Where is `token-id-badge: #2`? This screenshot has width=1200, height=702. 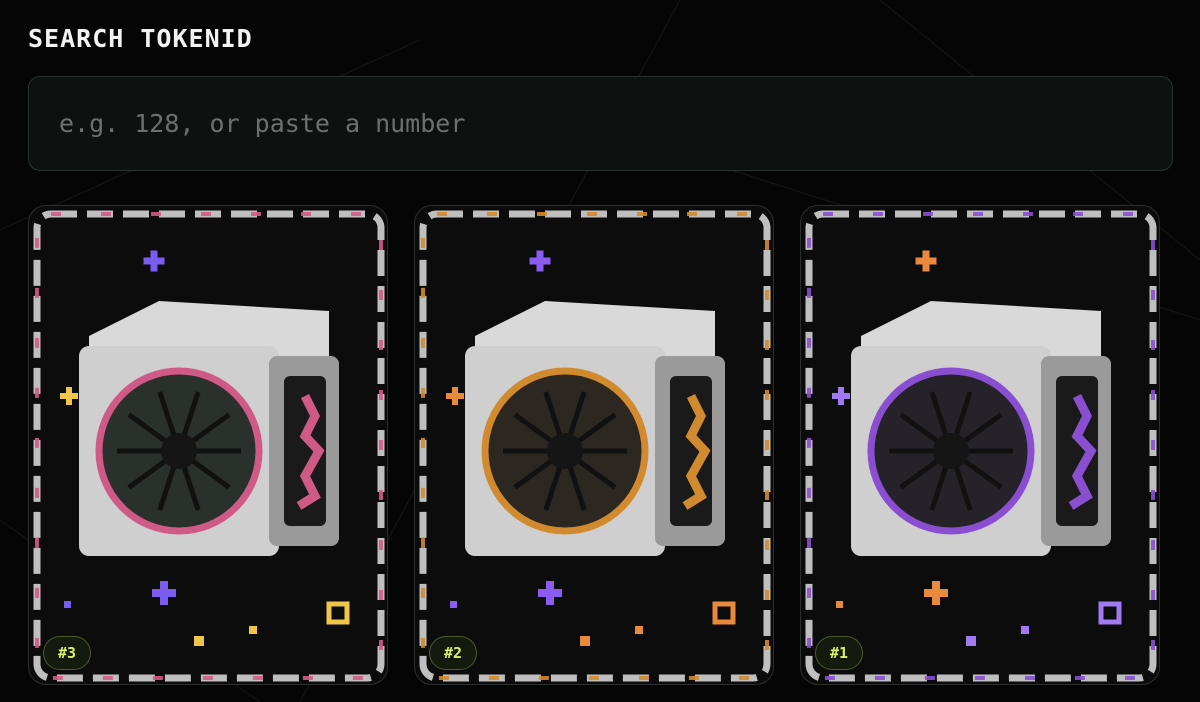
token-id-badge: #2 is located at coordinates (453, 653).